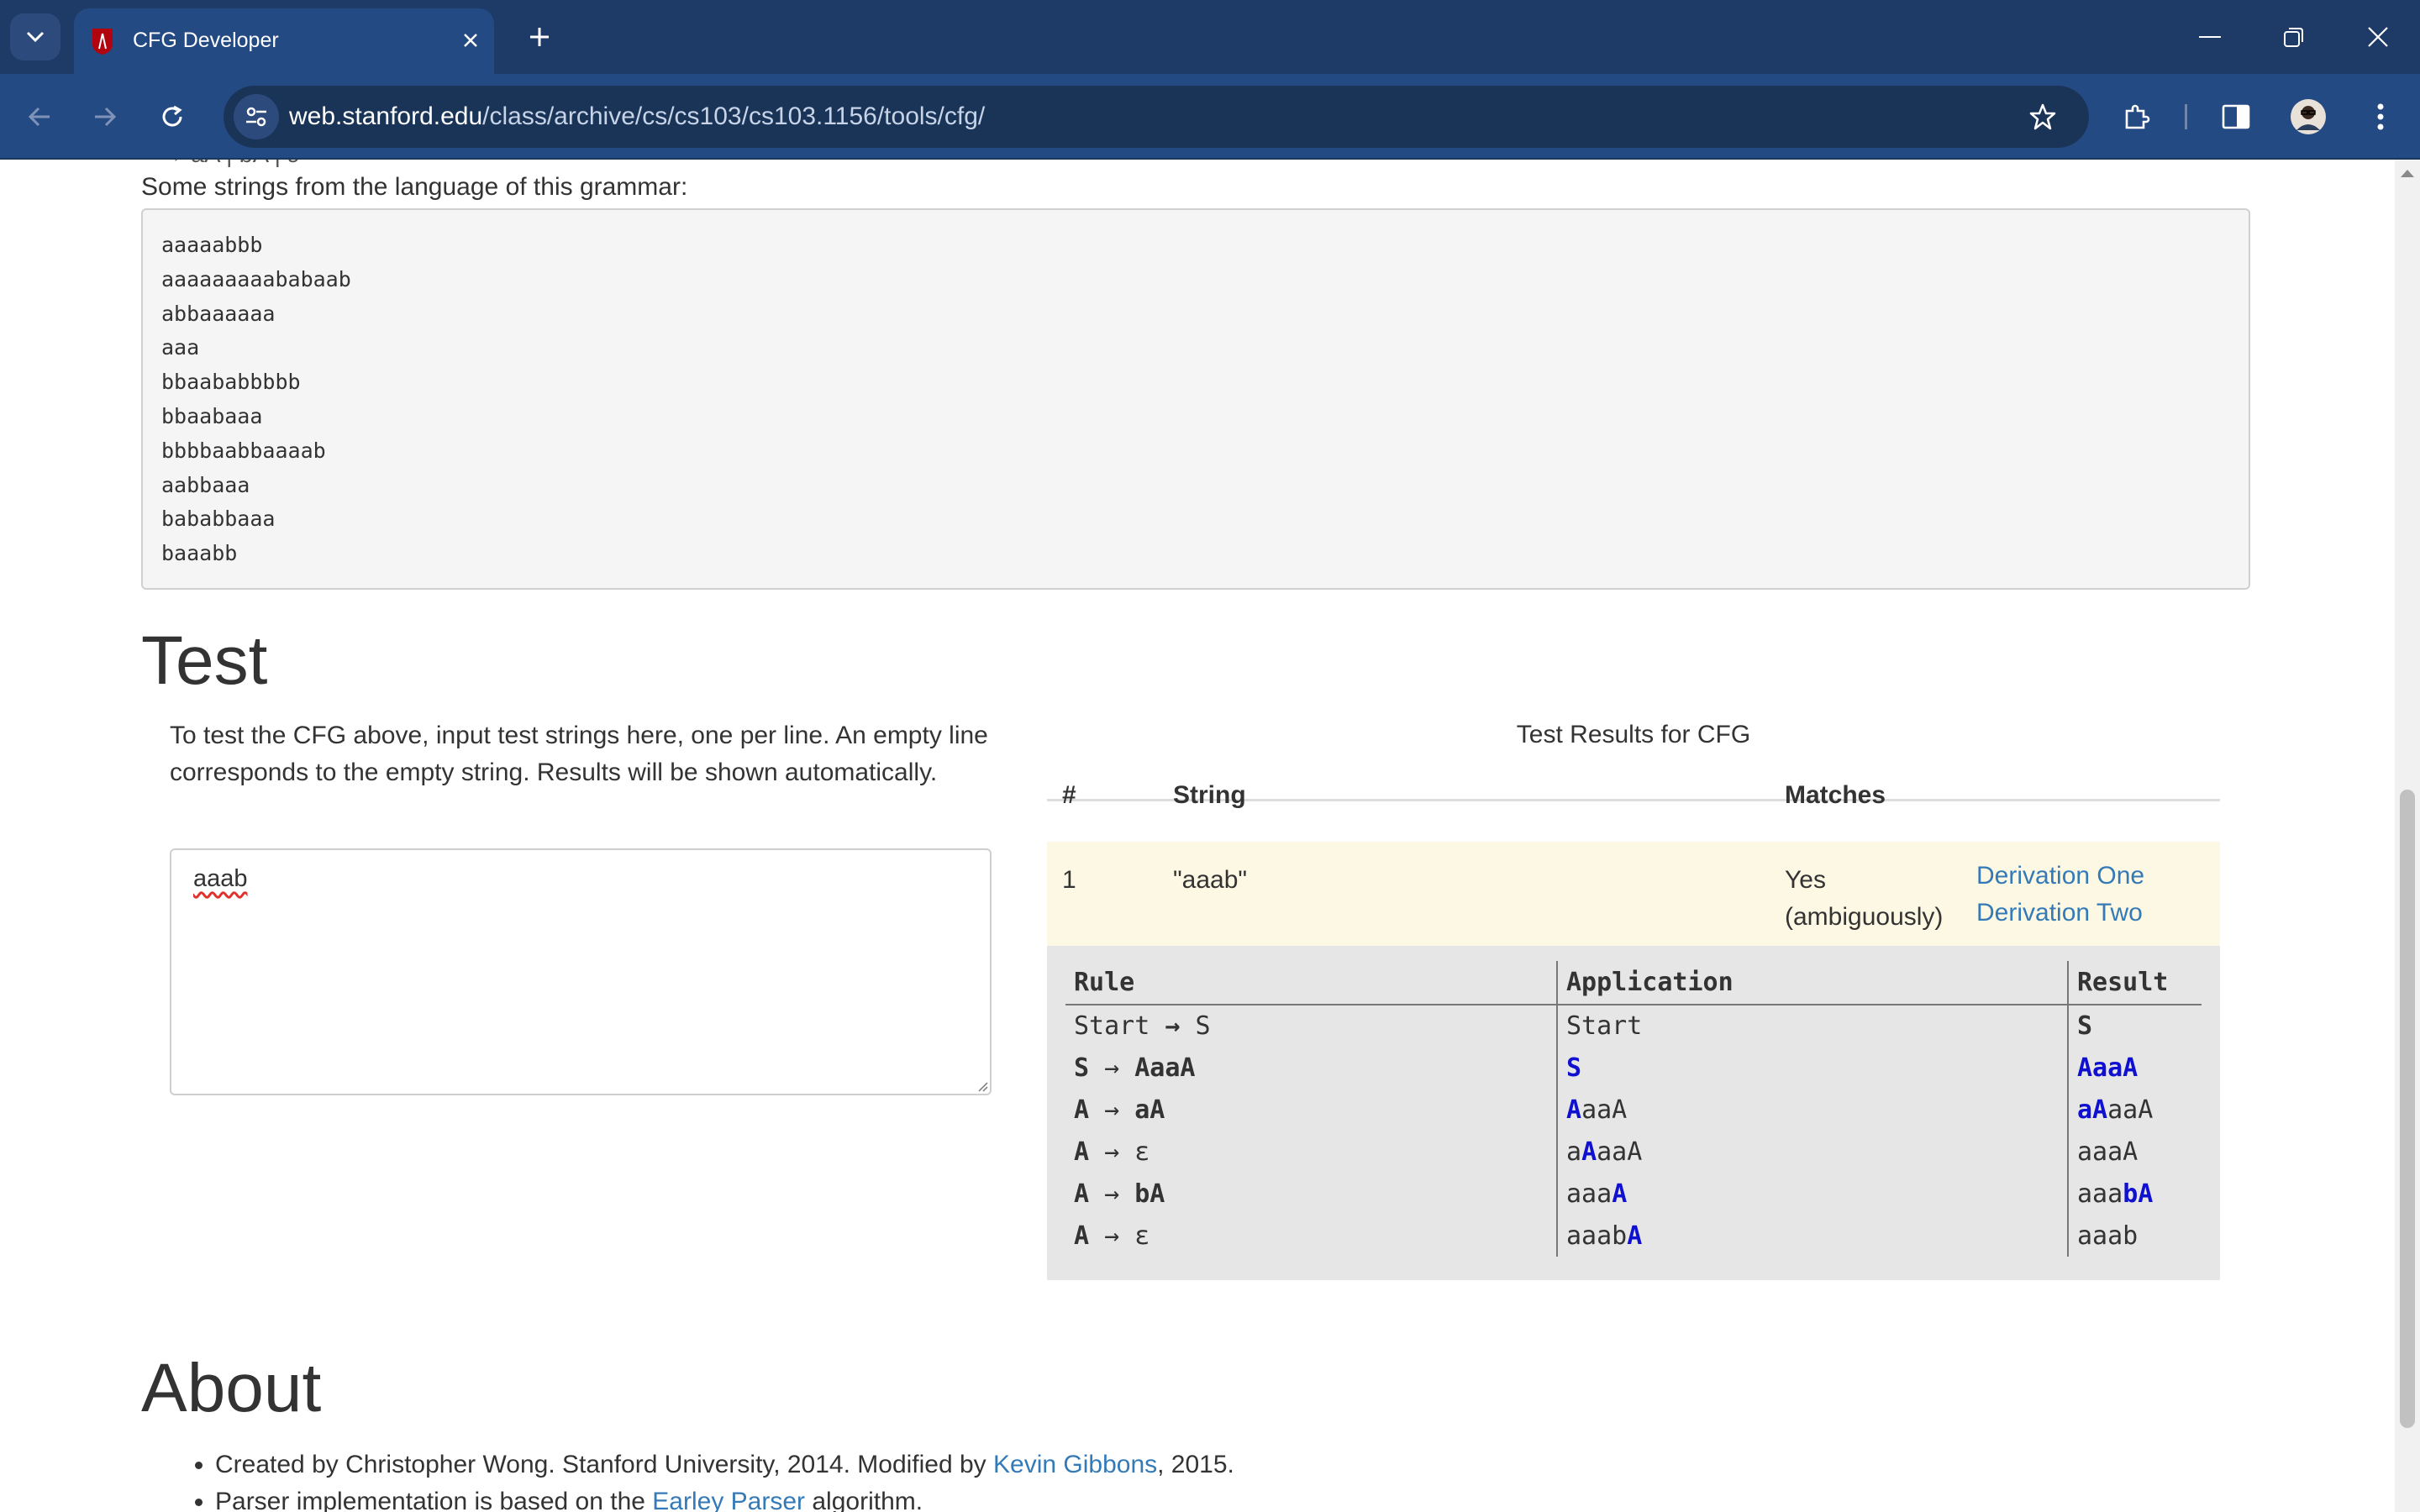 The image size is (2420, 1512). Describe the element at coordinates (2134, 1026) in the screenshot. I see `derivation-result-cell: S` at that location.